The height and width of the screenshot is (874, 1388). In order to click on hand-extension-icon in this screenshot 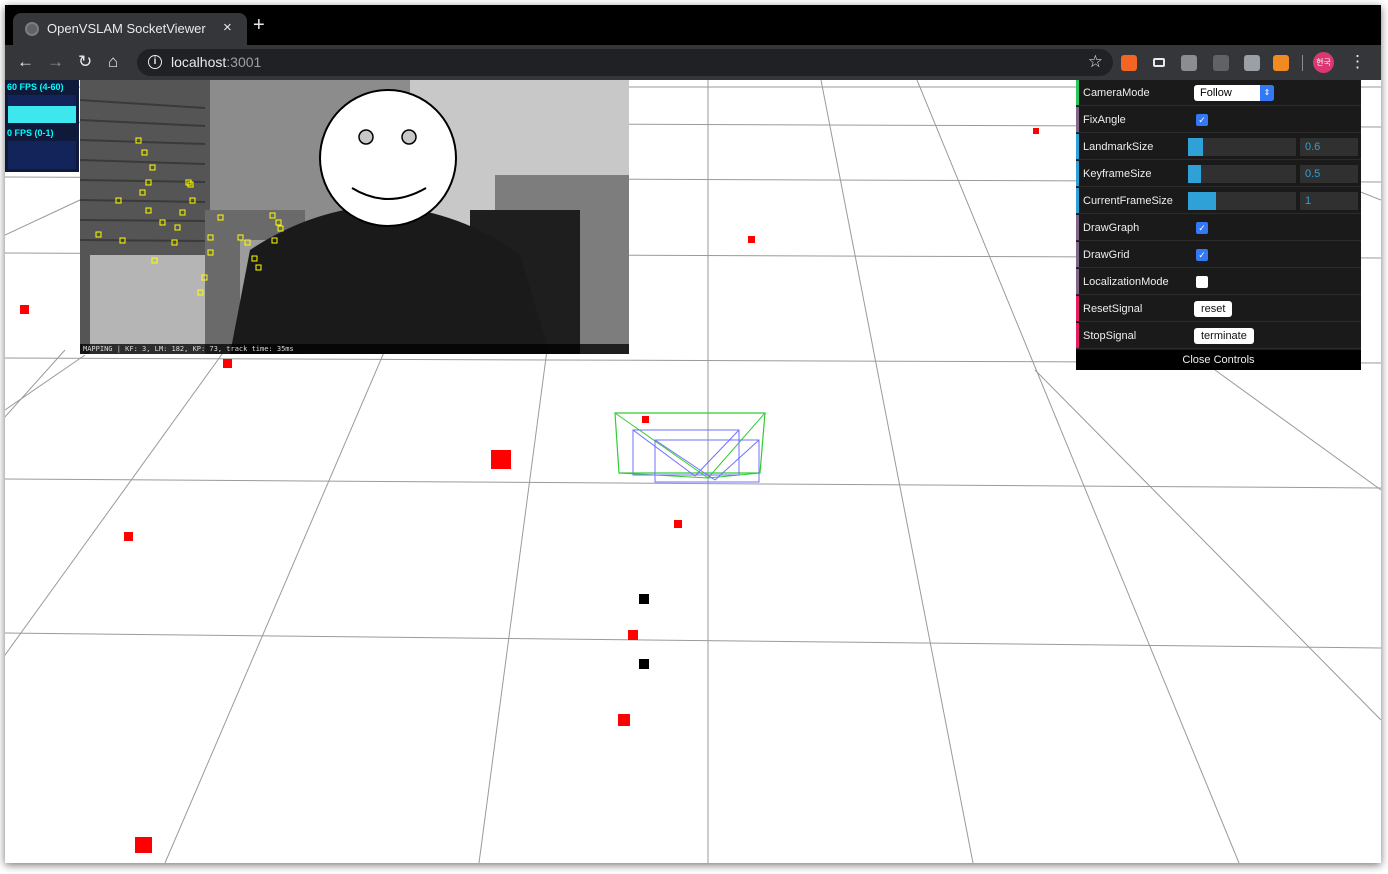, I will do `click(1189, 63)`.